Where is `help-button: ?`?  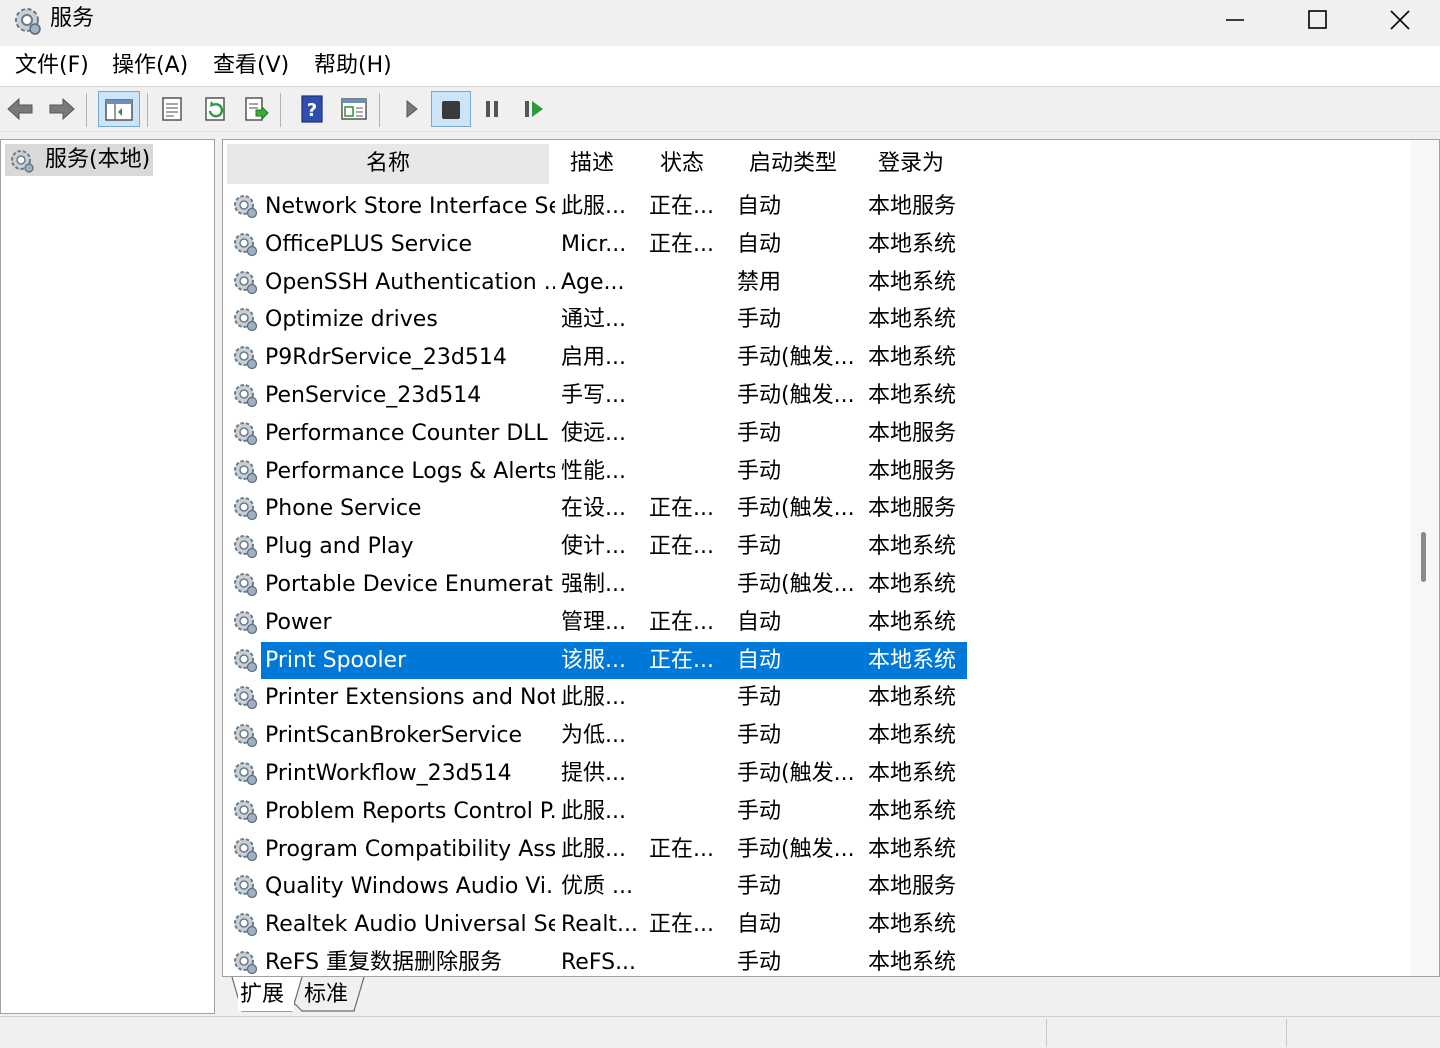 help-button: ? is located at coordinates (312, 109).